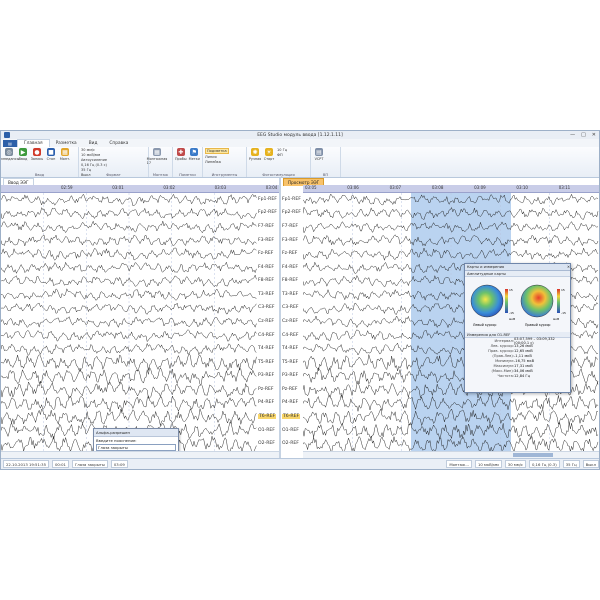 The width and height of the screenshot is (600, 600). What do you see at coordinates (282, 150) in the screenshot?
I see `ribbon-option: 10 Гц` at bounding box center [282, 150].